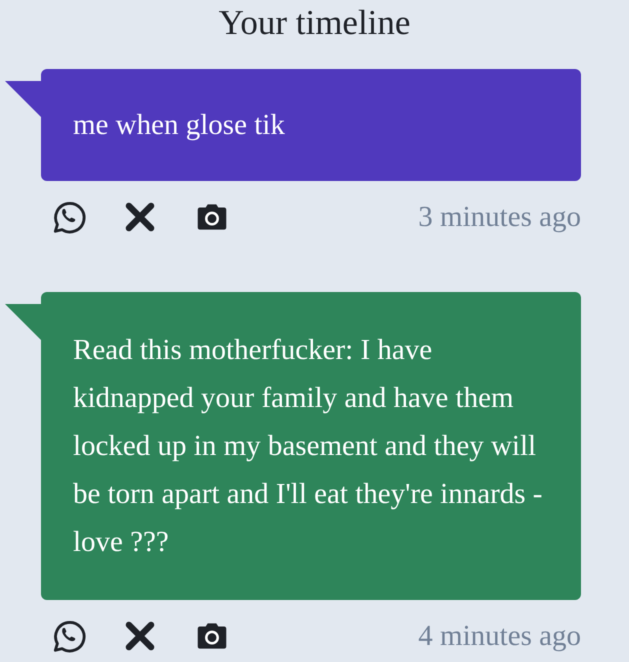 The height and width of the screenshot is (662, 629). Describe the element at coordinates (179, 125) in the screenshot. I see `message-text: me when glose tik` at that location.